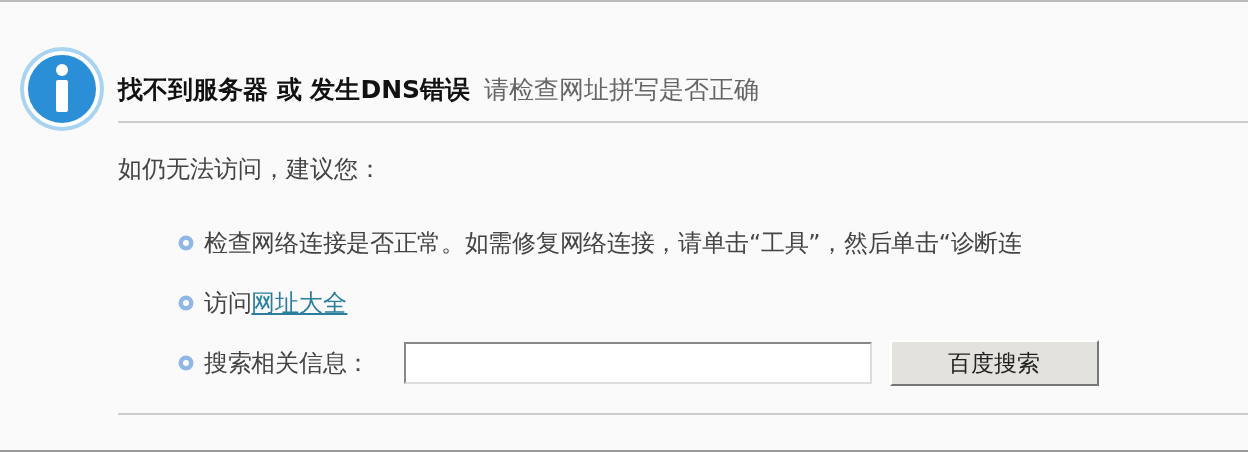 The height and width of the screenshot is (452, 1248). What do you see at coordinates (62, 89) in the screenshot?
I see `info-icon` at bounding box center [62, 89].